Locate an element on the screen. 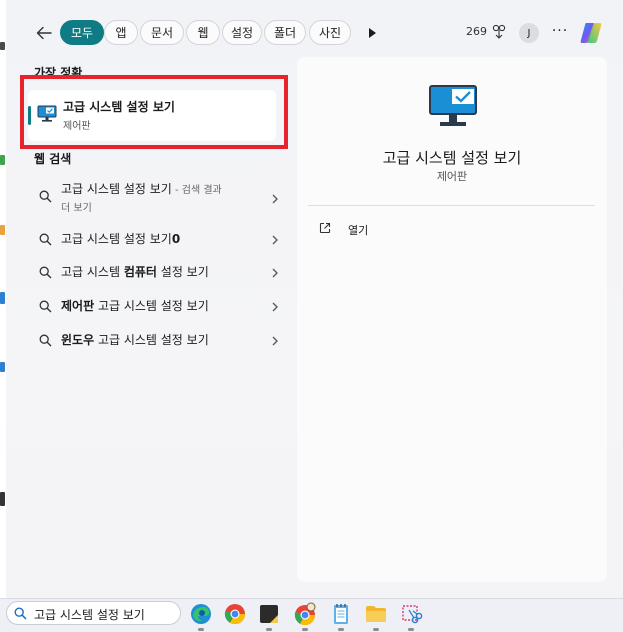 The height and width of the screenshot is (632, 623). web-search-item: 고급 시스템 설정 보기 - 검색 결과 더 보기 is located at coordinates (157, 198).